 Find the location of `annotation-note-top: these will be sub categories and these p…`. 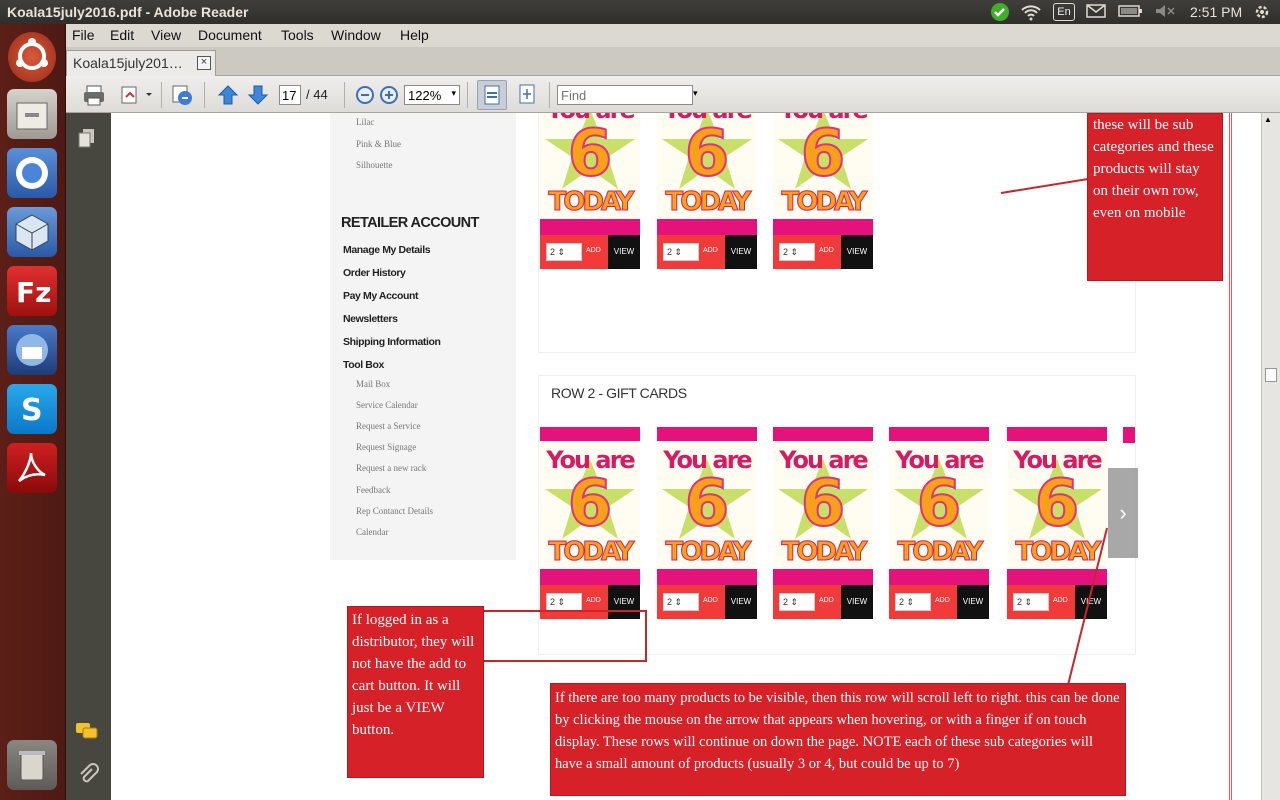

annotation-note-top: these will be sub categories and these p… is located at coordinates (1155, 197).